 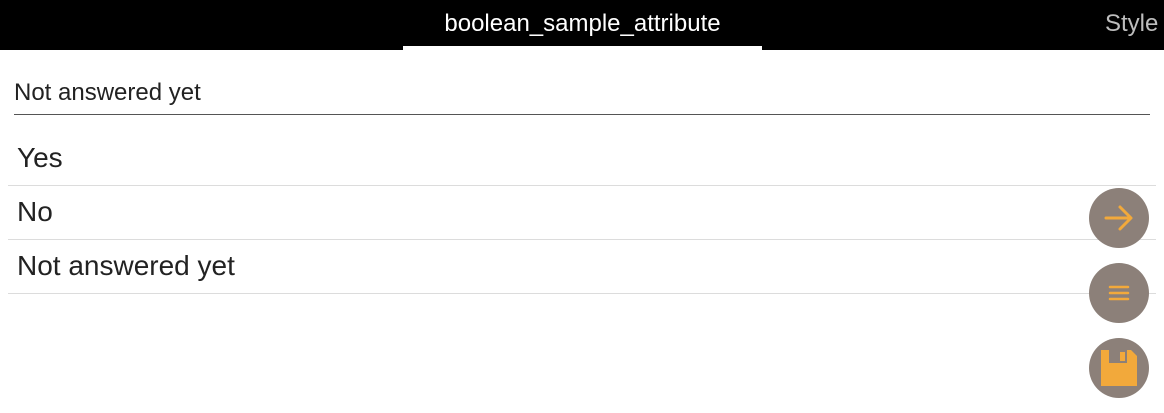 I want to click on option-label: No, so click(x=35, y=211).